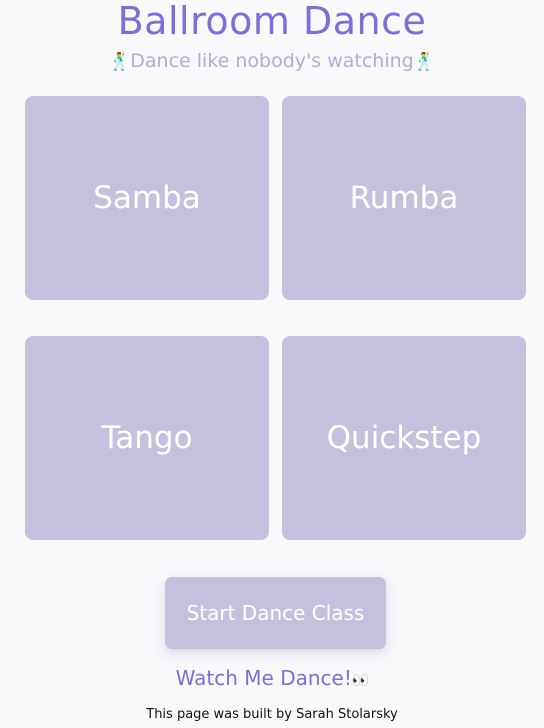 This screenshot has height=728, width=544. Describe the element at coordinates (272, 21) in the screenshot. I see `page-title: Ballroom Dance` at that location.